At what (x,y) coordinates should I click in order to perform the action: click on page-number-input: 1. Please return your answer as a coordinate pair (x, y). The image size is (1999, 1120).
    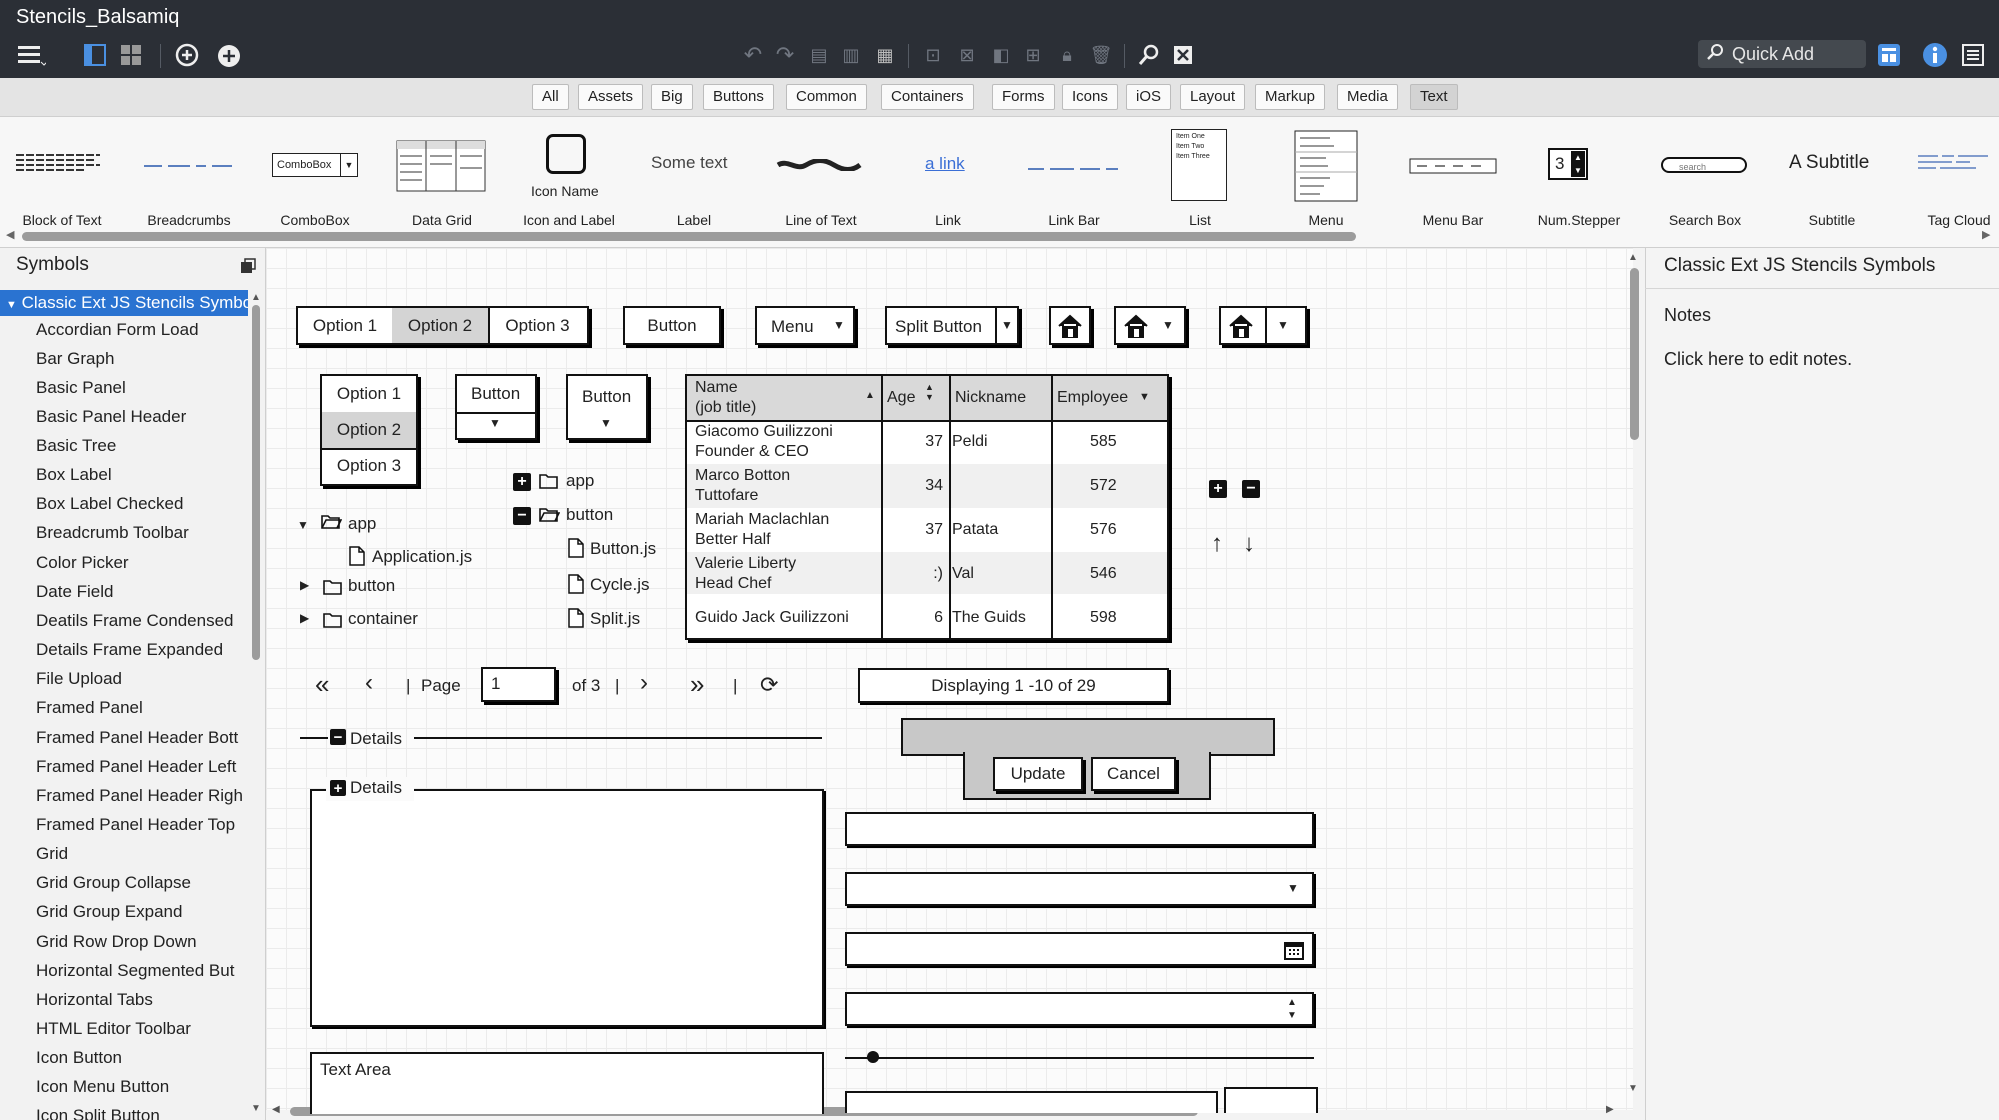
    Looking at the image, I should click on (518, 684).